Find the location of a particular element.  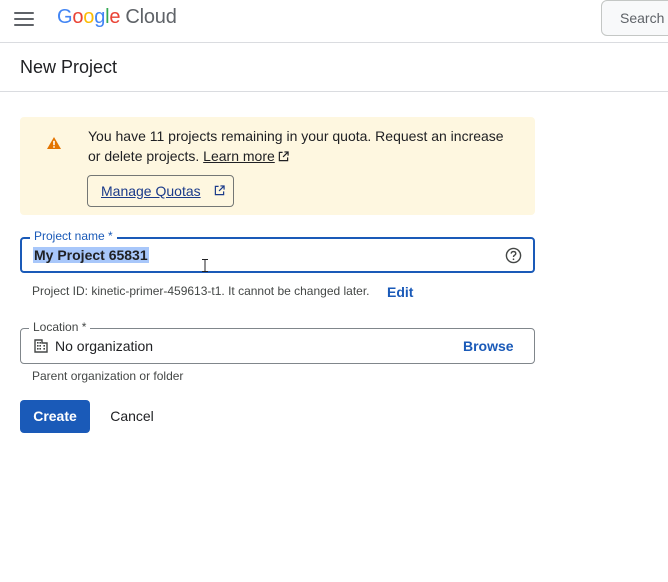

location-field: Location * No organization Browse is located at coordinates (277, 342).